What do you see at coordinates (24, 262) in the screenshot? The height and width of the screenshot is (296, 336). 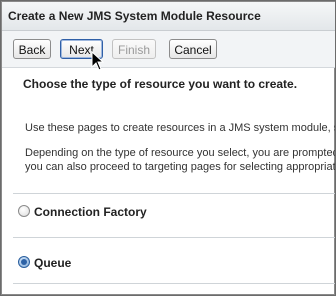 I see `queue-radio` at bounding box center [24, 262].